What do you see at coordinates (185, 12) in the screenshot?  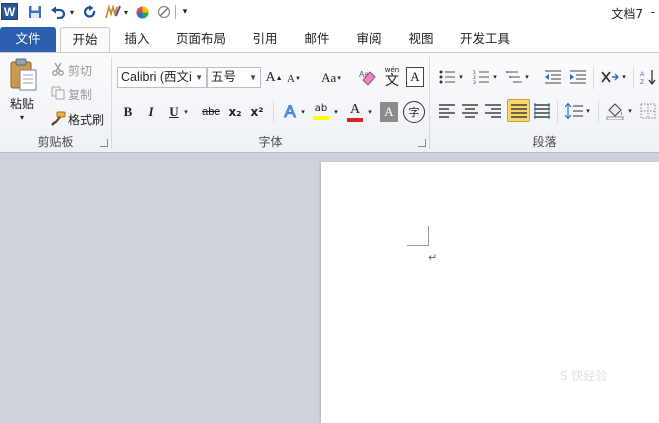 I see `customize-qa-dropdown-icon: ▾` at bounding box center [185, 12].